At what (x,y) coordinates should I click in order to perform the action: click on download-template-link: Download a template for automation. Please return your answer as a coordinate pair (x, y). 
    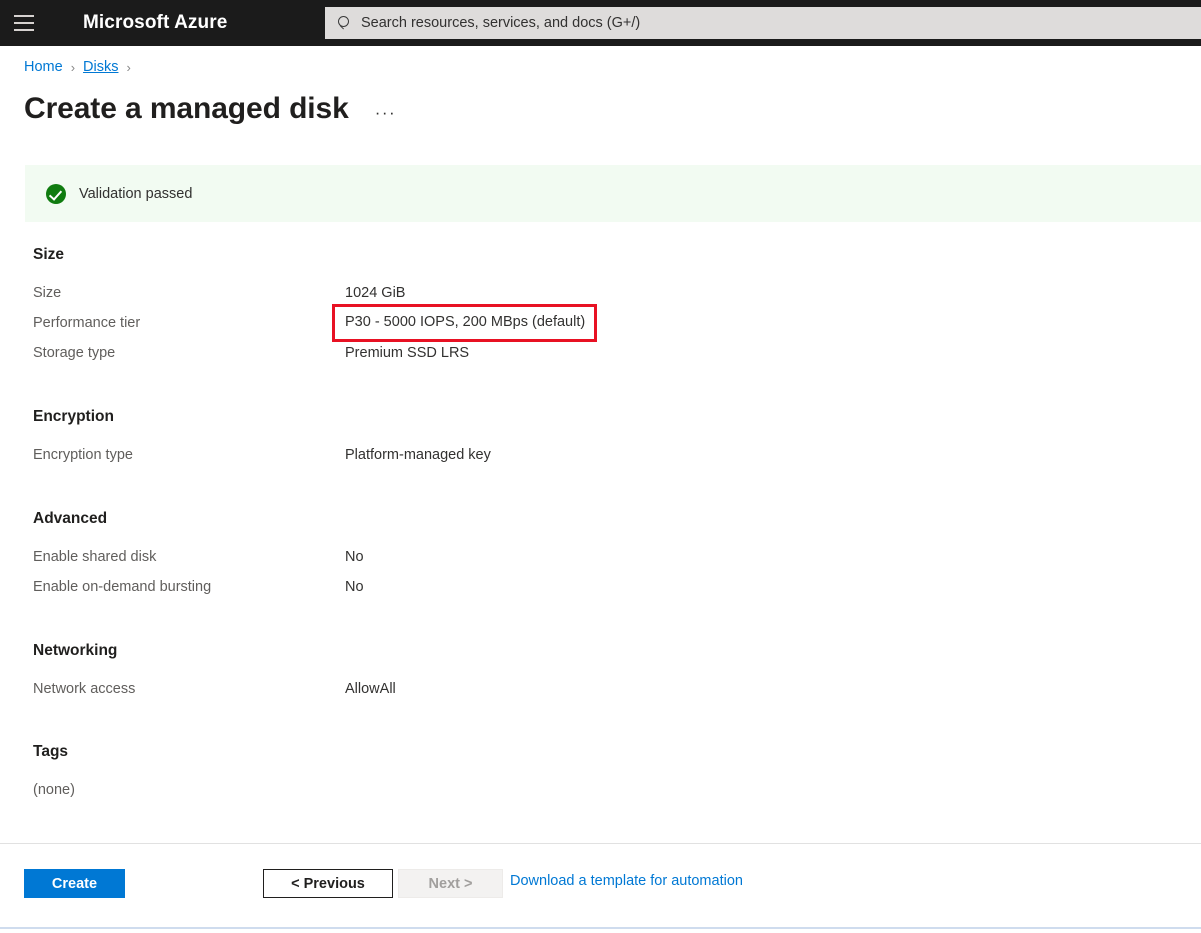
    Looking at the image, I should click on (626, 881).